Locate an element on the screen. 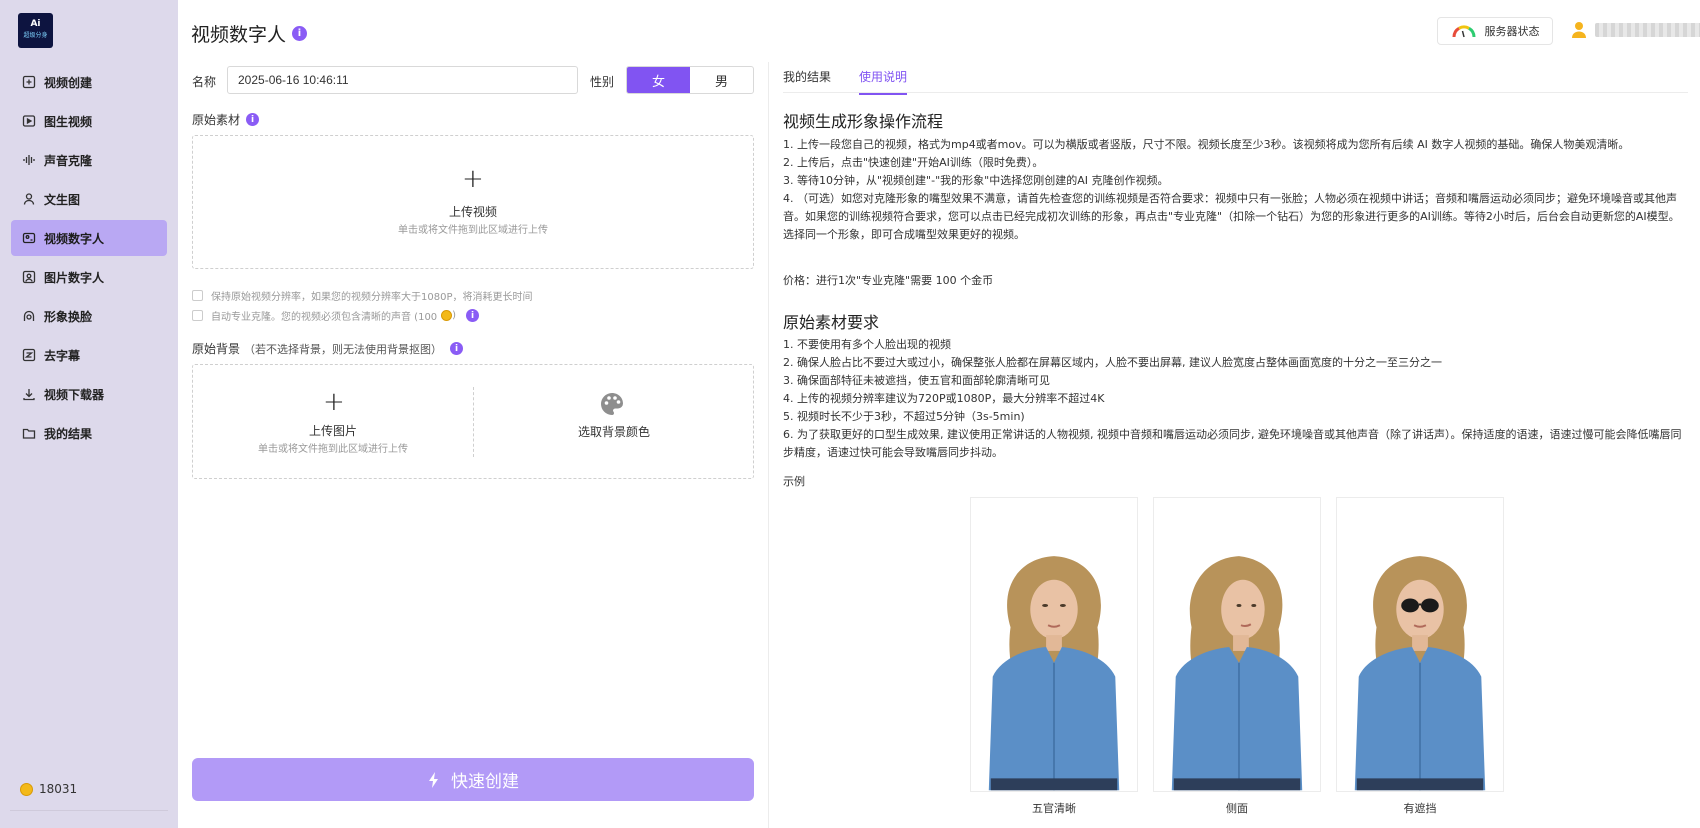  user-icon is located at coordinates (29, 199).